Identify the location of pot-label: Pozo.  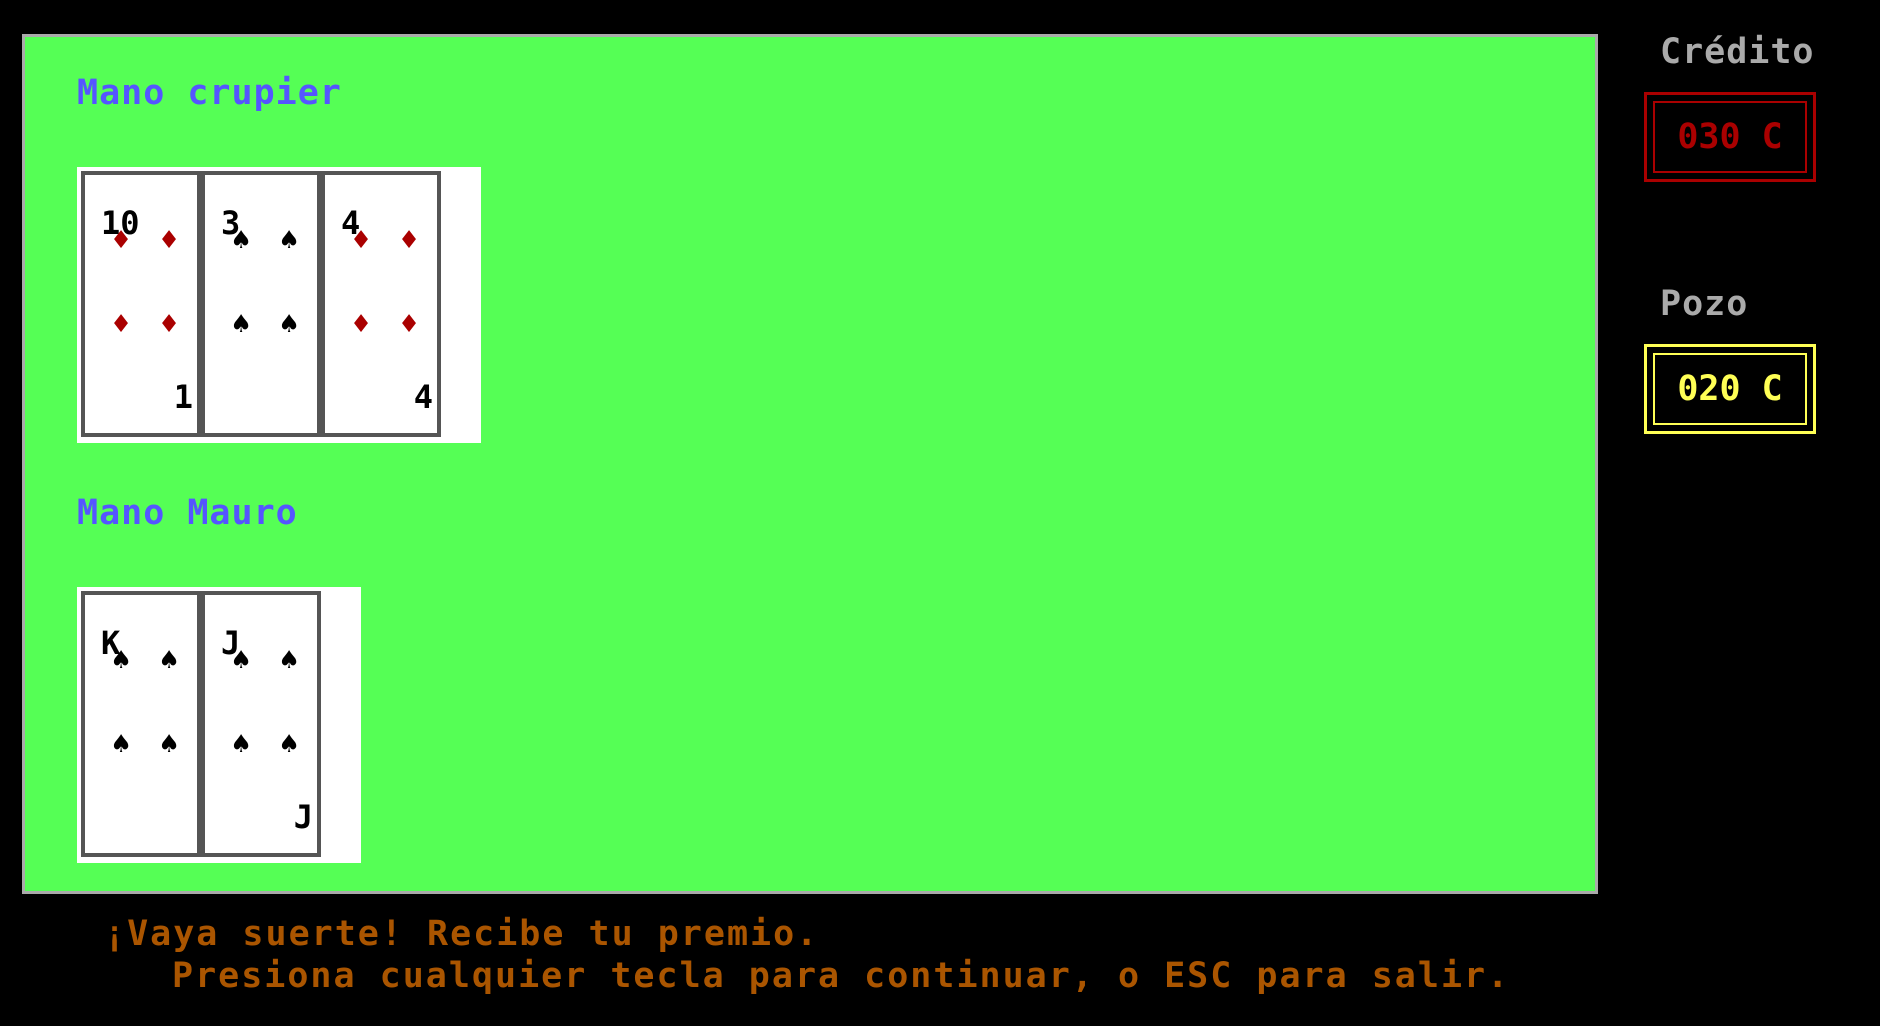
(1704, 304).